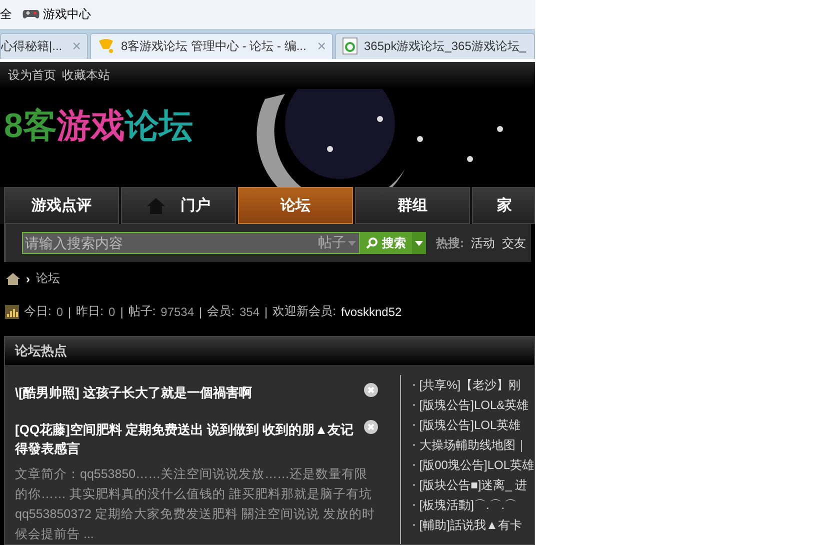 The image size is (819, 545). What do you see at coordinates (178, 205) in the screenshot?
I see `nav-tab: 门户` at bounding box center [178, 205].